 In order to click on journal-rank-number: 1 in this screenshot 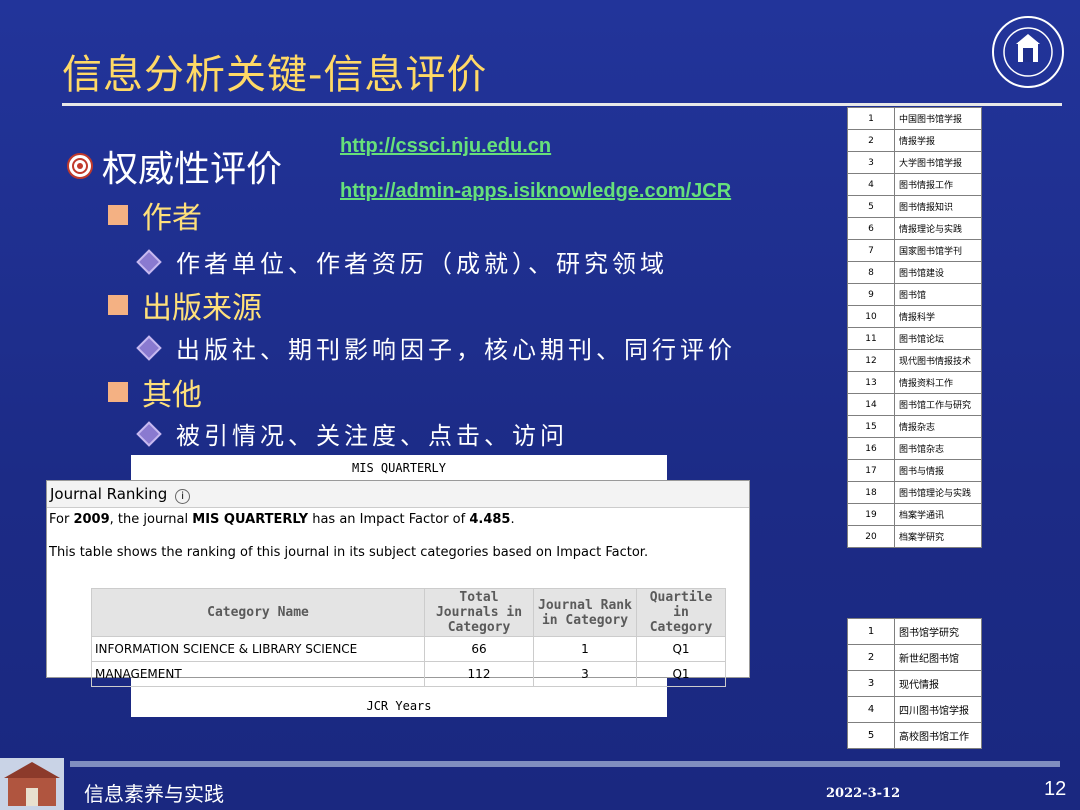, I will do `click(871, 118)`.